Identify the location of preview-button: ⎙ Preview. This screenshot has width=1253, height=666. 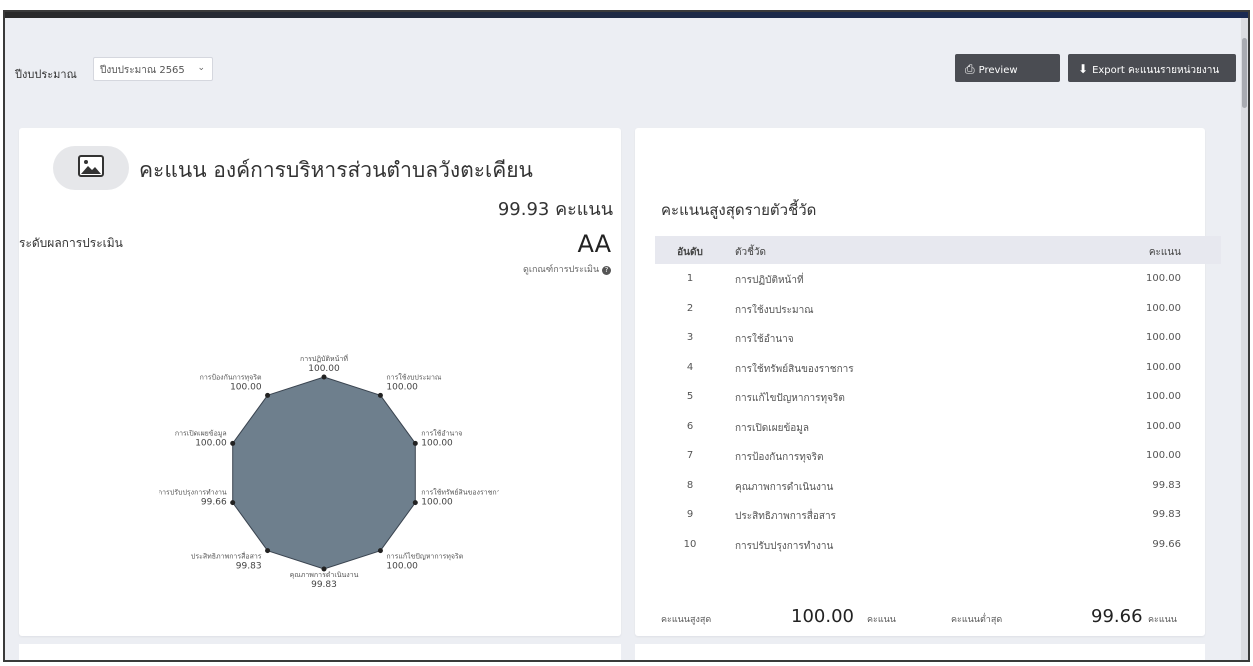
(1007, 68).